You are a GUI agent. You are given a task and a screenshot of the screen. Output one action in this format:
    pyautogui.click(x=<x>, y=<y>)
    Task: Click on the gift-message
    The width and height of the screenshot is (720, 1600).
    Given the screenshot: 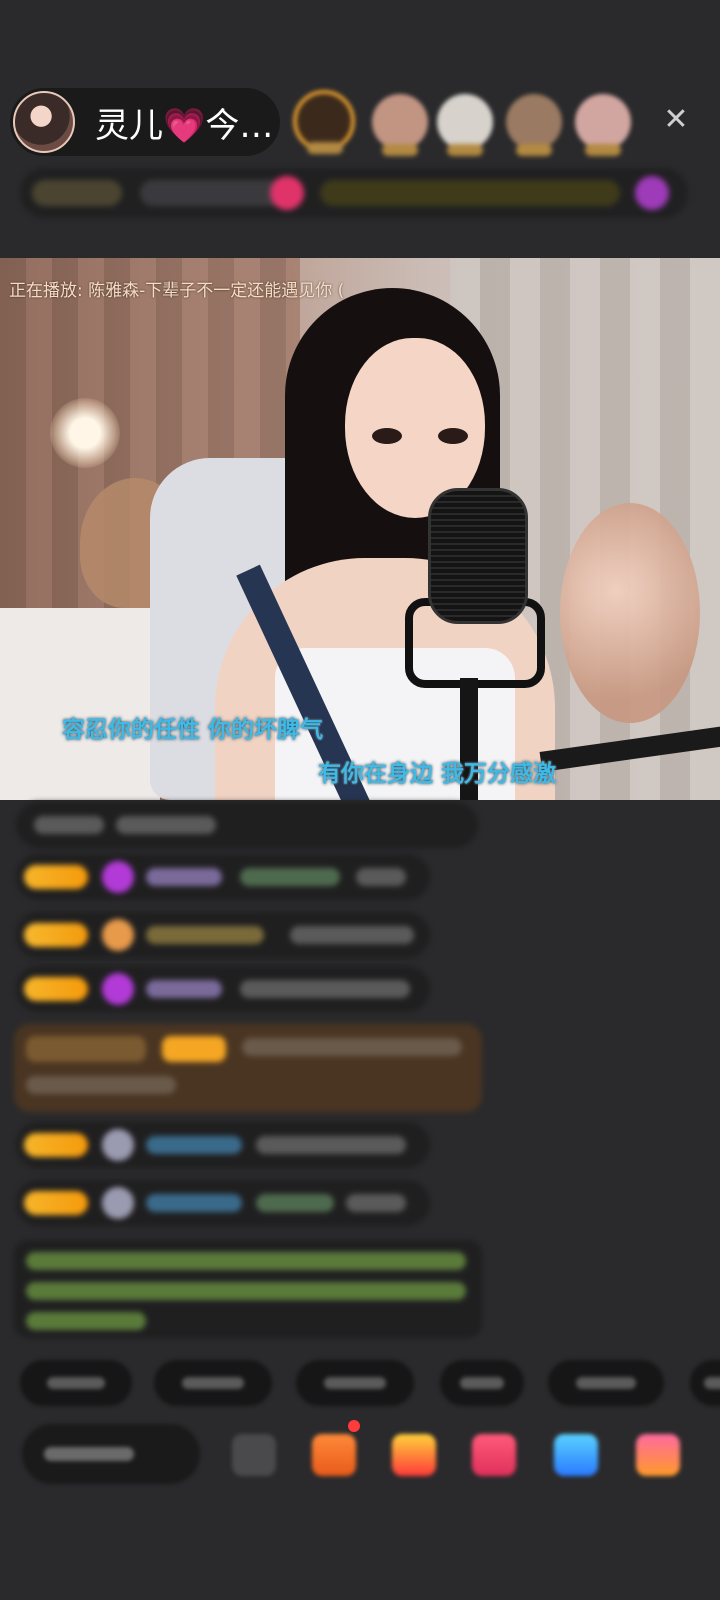 What is the action you would take?
    pyautogui.click(x=248, y=1068)
    